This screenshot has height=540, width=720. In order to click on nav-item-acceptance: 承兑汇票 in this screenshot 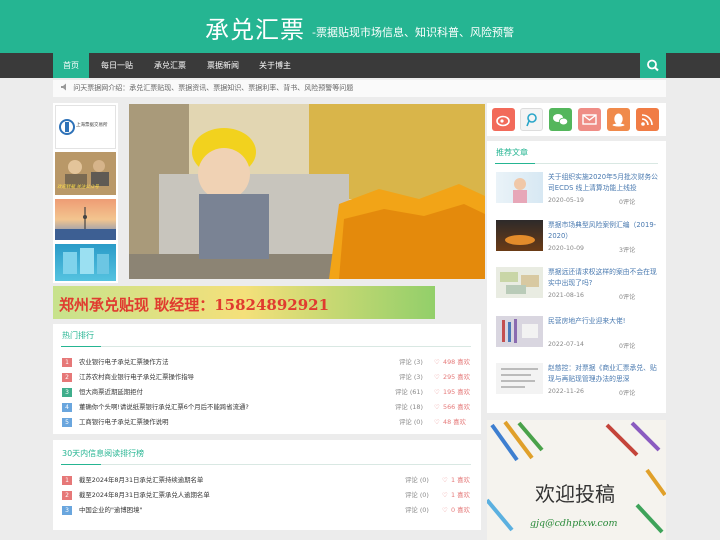, I will do `click(170, 65)`.